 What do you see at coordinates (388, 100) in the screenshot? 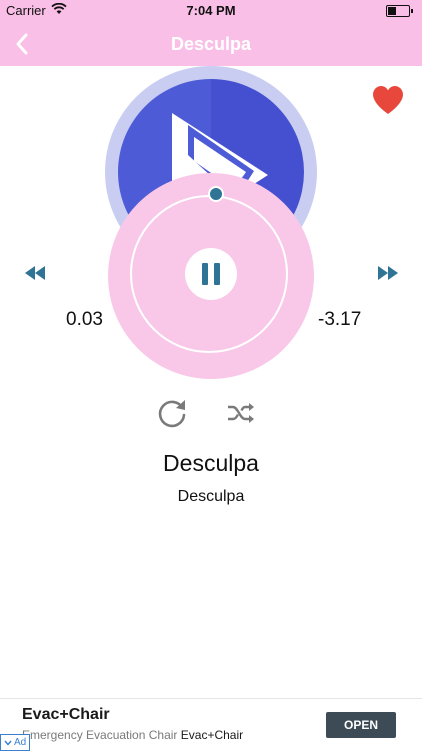
I see `heart-icon` at bounding box center [388, 100].